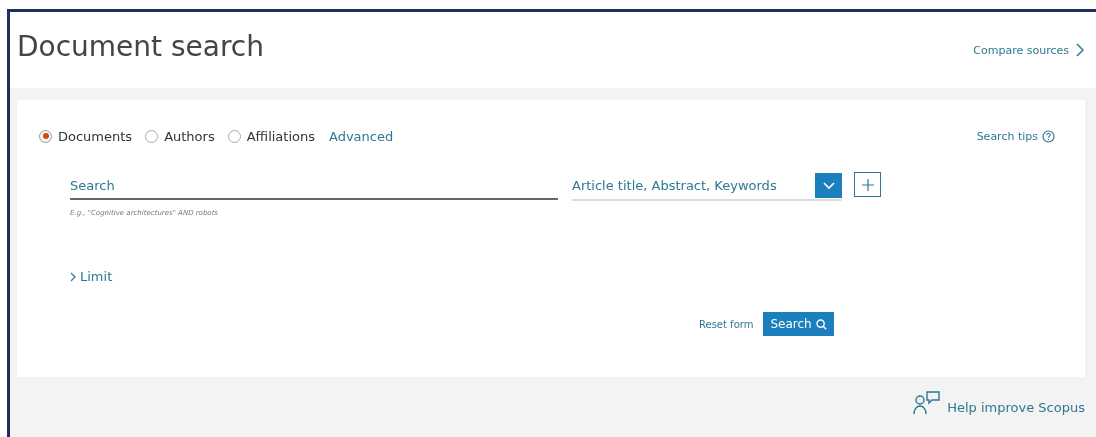 Image resolution: width=1096 pixels, height=437 pixels. What do you see at coordinates (798, 324) in the screenshot?
I see `search-button: Search` at bounding box center [798, 324].